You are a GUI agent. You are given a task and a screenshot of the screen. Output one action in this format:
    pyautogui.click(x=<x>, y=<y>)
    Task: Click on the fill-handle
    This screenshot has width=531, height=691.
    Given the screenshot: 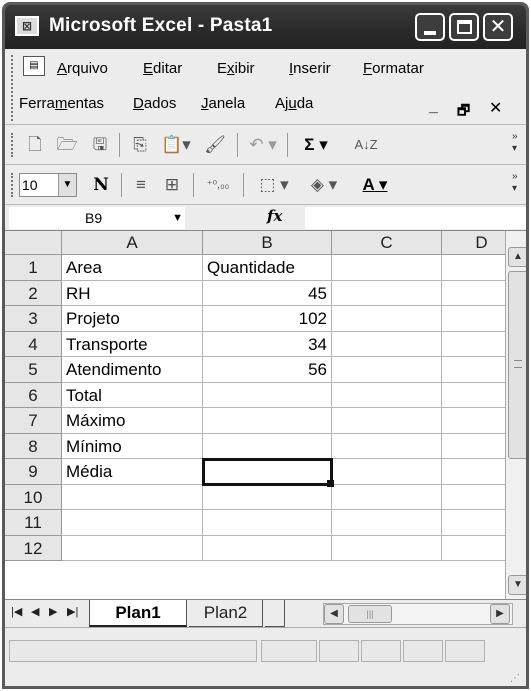 What is the action you would take?
    pyautogui.click(x=330, y=483)
    